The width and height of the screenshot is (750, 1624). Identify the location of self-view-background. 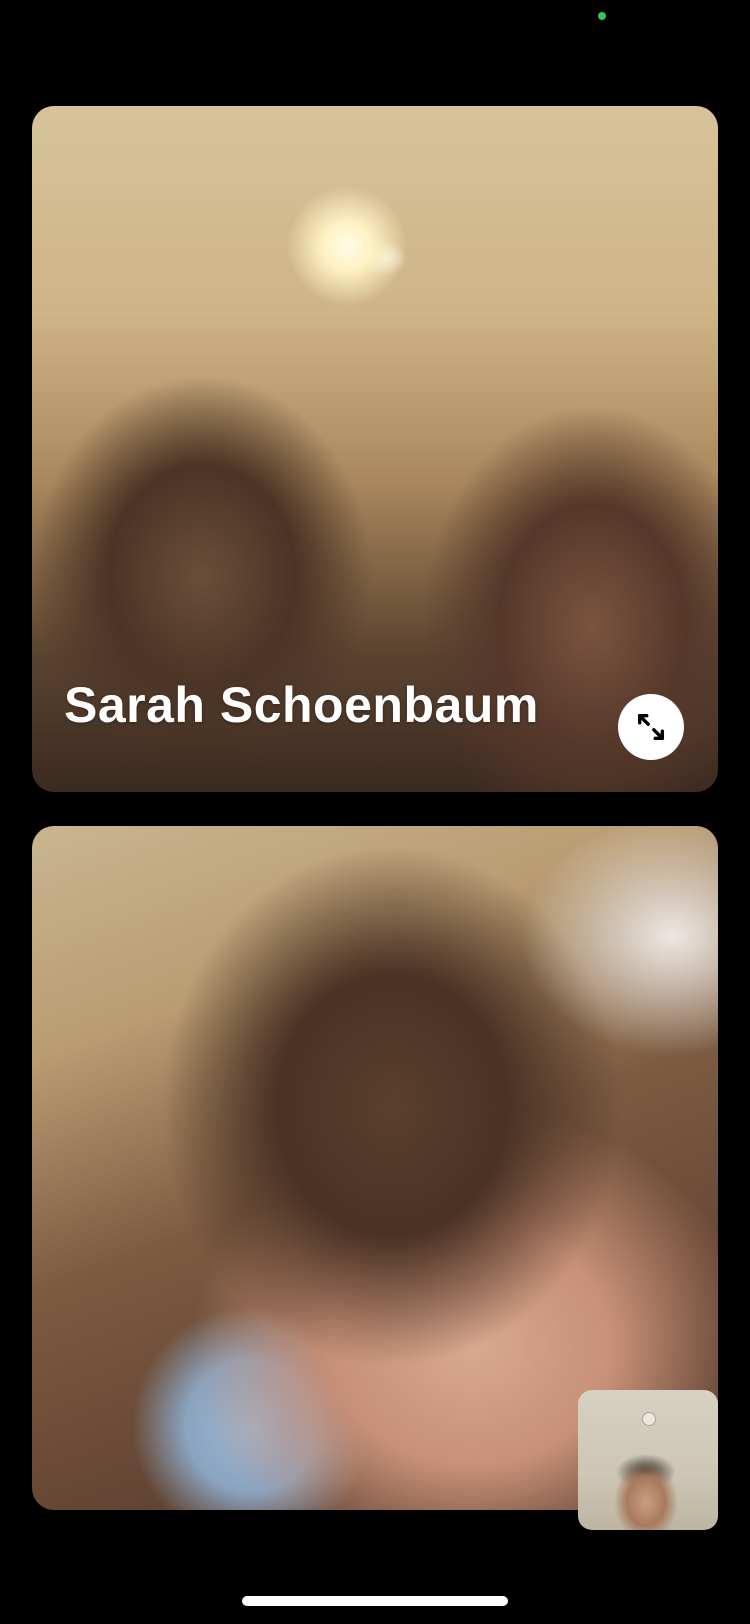
(649, 1419).